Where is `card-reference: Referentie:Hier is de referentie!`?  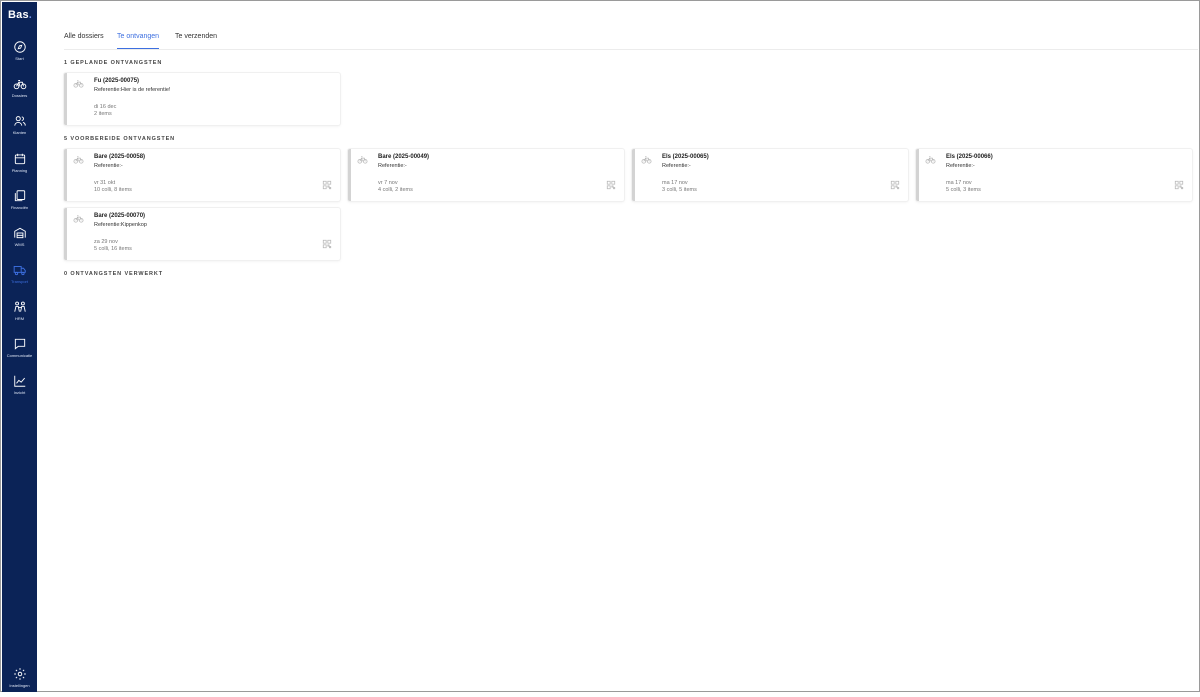 card-reference: Referentie:Hier is de referentie! is located at coordinates (132, 90).